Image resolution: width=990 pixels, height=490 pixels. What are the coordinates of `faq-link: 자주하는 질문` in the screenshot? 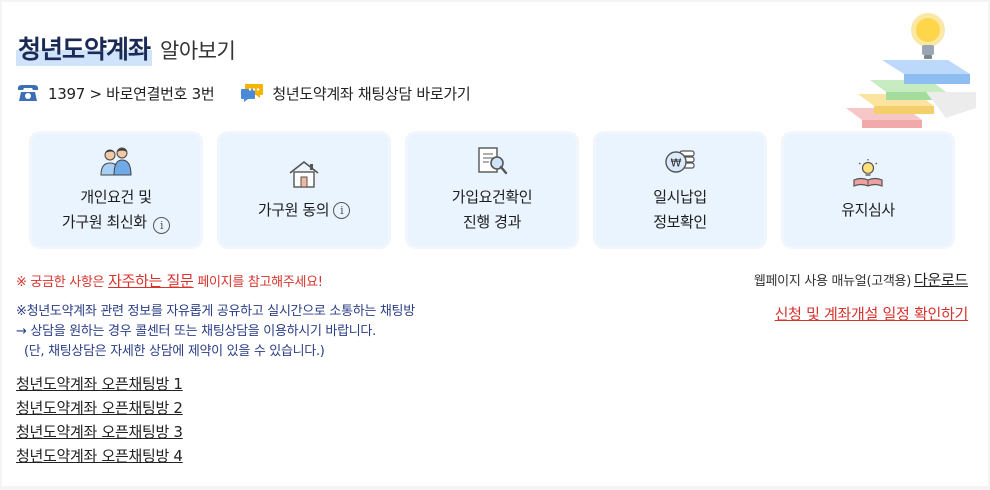 It's located at (151, 281).